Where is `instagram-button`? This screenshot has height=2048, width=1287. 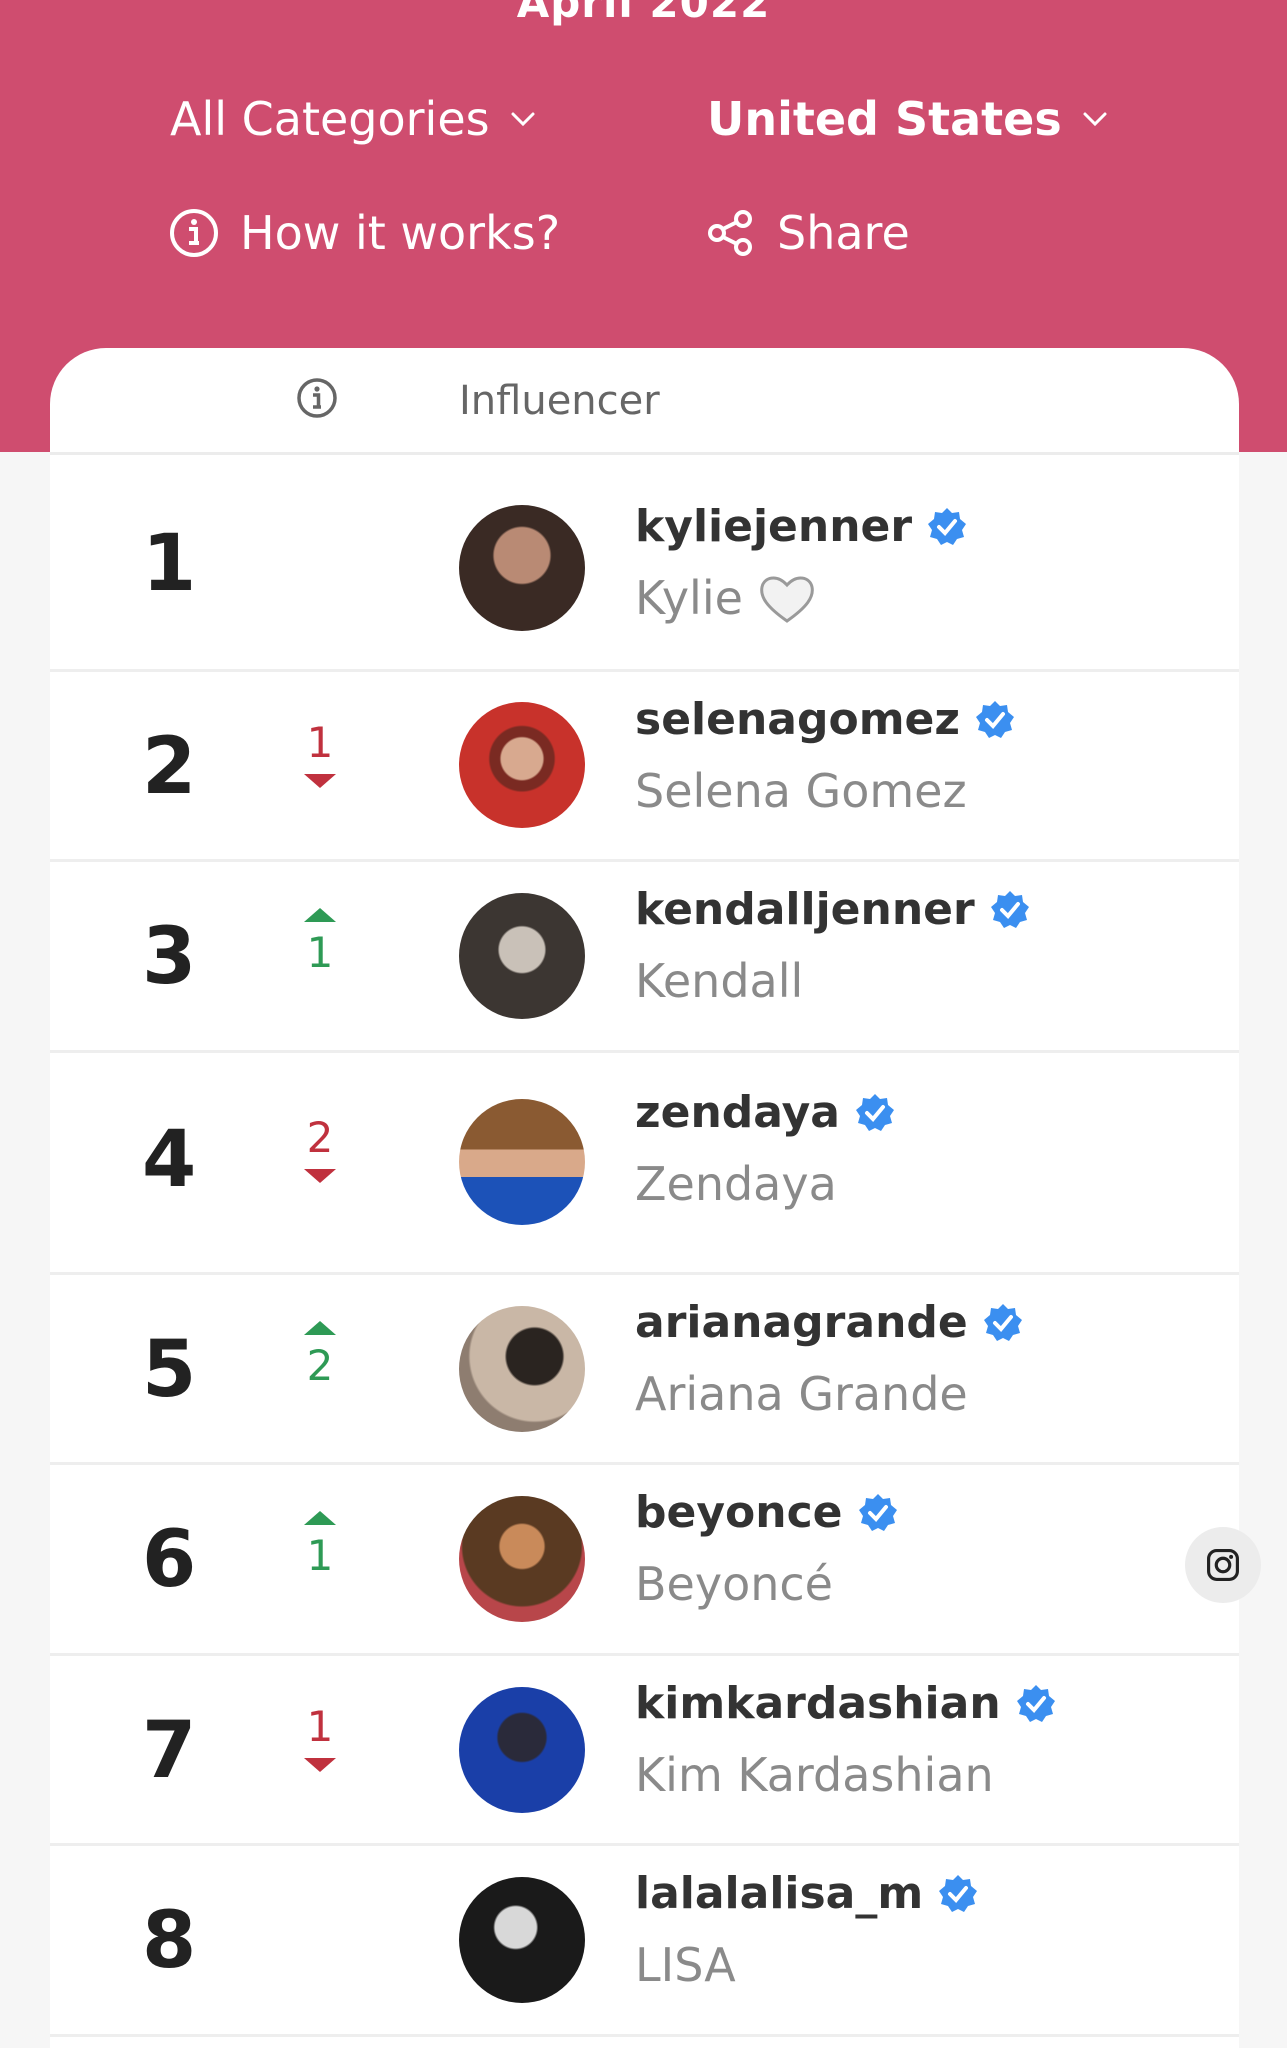
instagram-button is located at coordinates (1223, 1565).